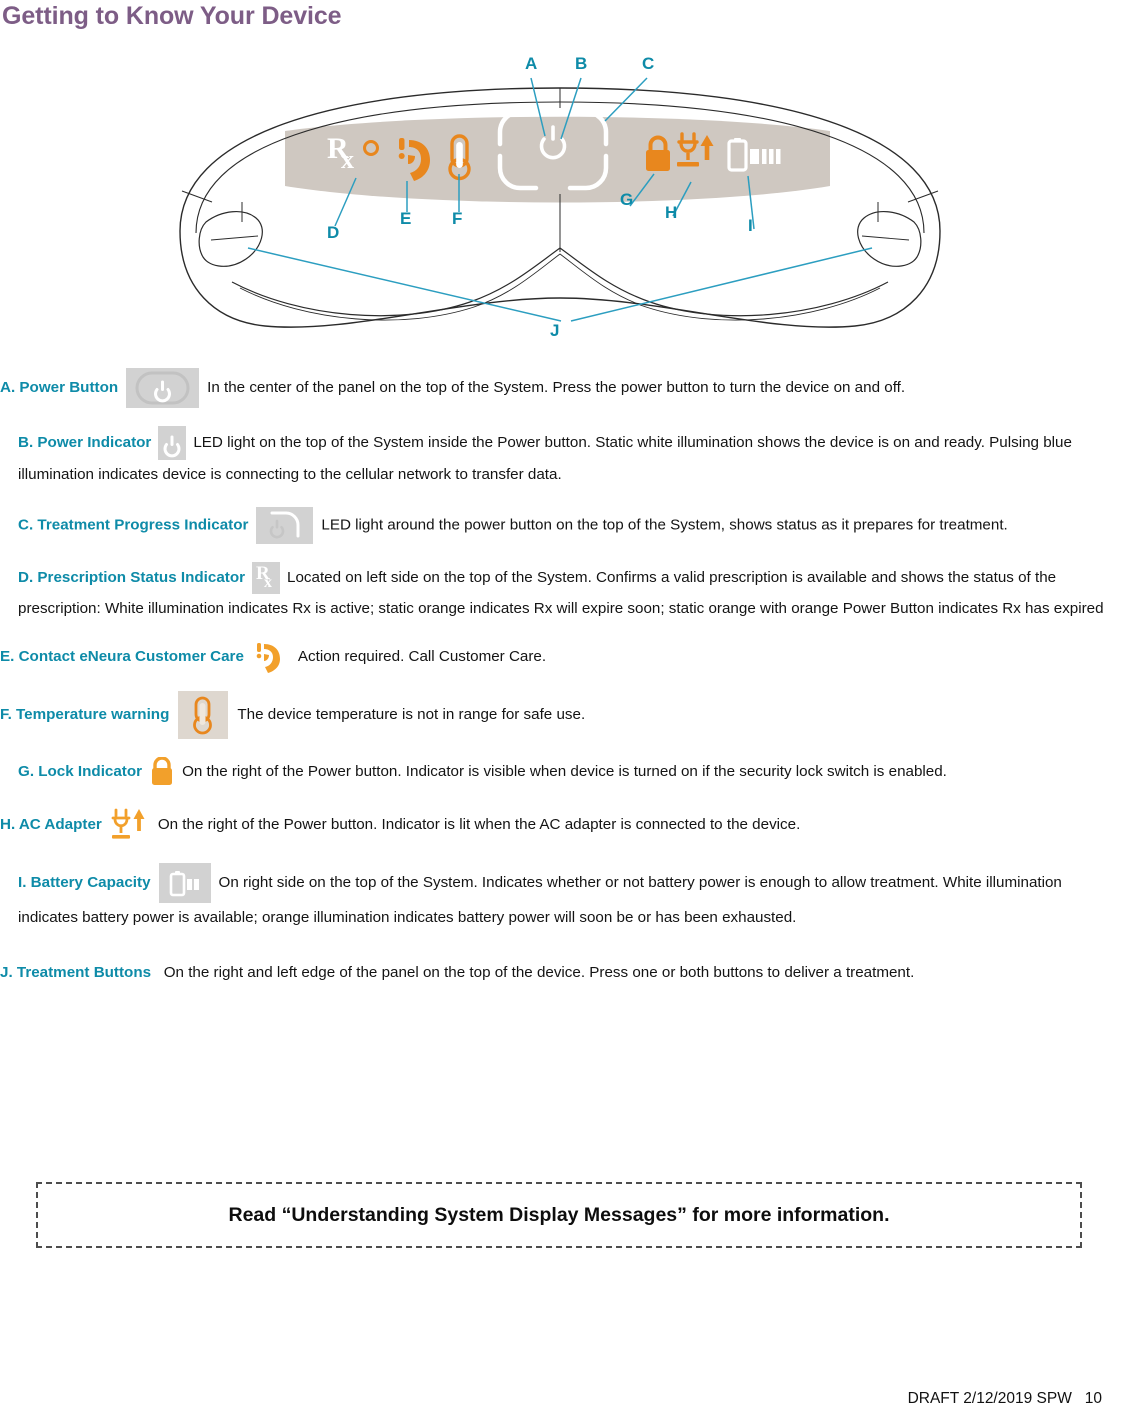 This screenshot has width=1124, height=1422. Describe the element at coordinates (333, 232) in the screenshot. I see `callout-letter-D: D` at that location.